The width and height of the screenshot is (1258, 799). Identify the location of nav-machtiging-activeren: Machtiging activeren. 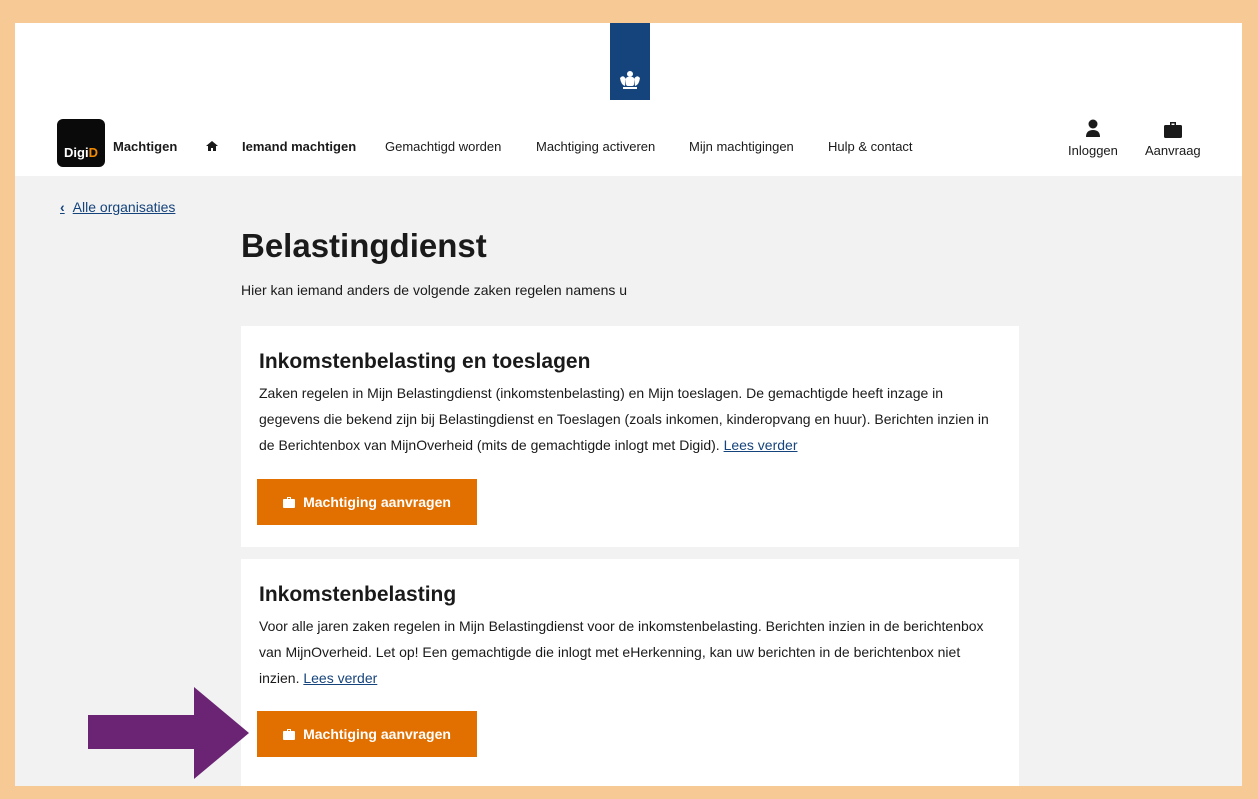
(595, 146).